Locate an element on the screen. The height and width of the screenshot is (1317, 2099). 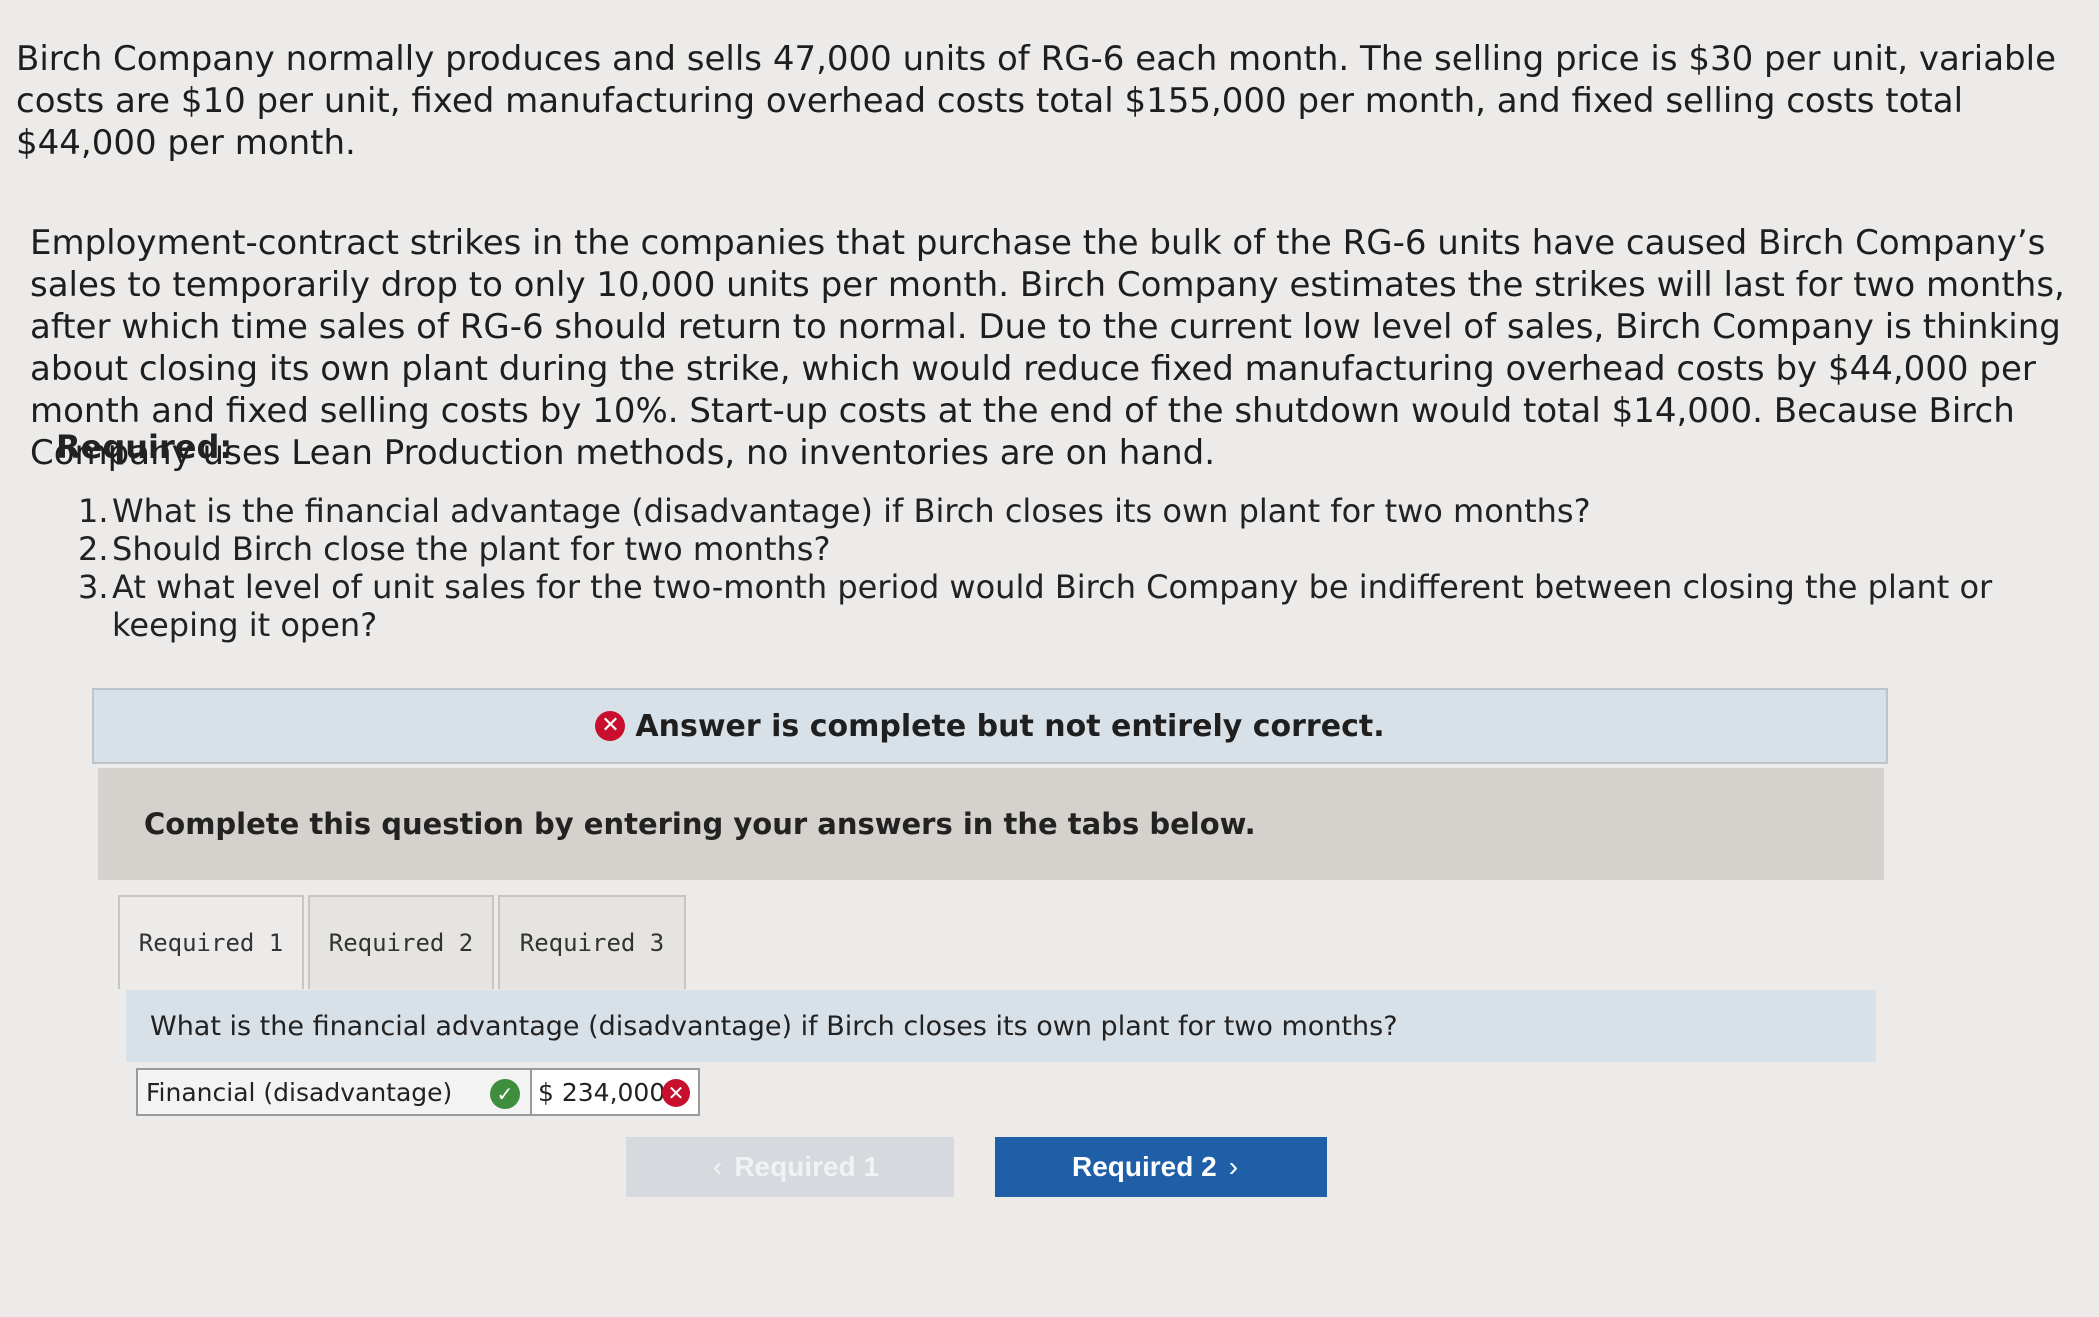
tab-label: Required 1 is located at coordinates (211, 943).